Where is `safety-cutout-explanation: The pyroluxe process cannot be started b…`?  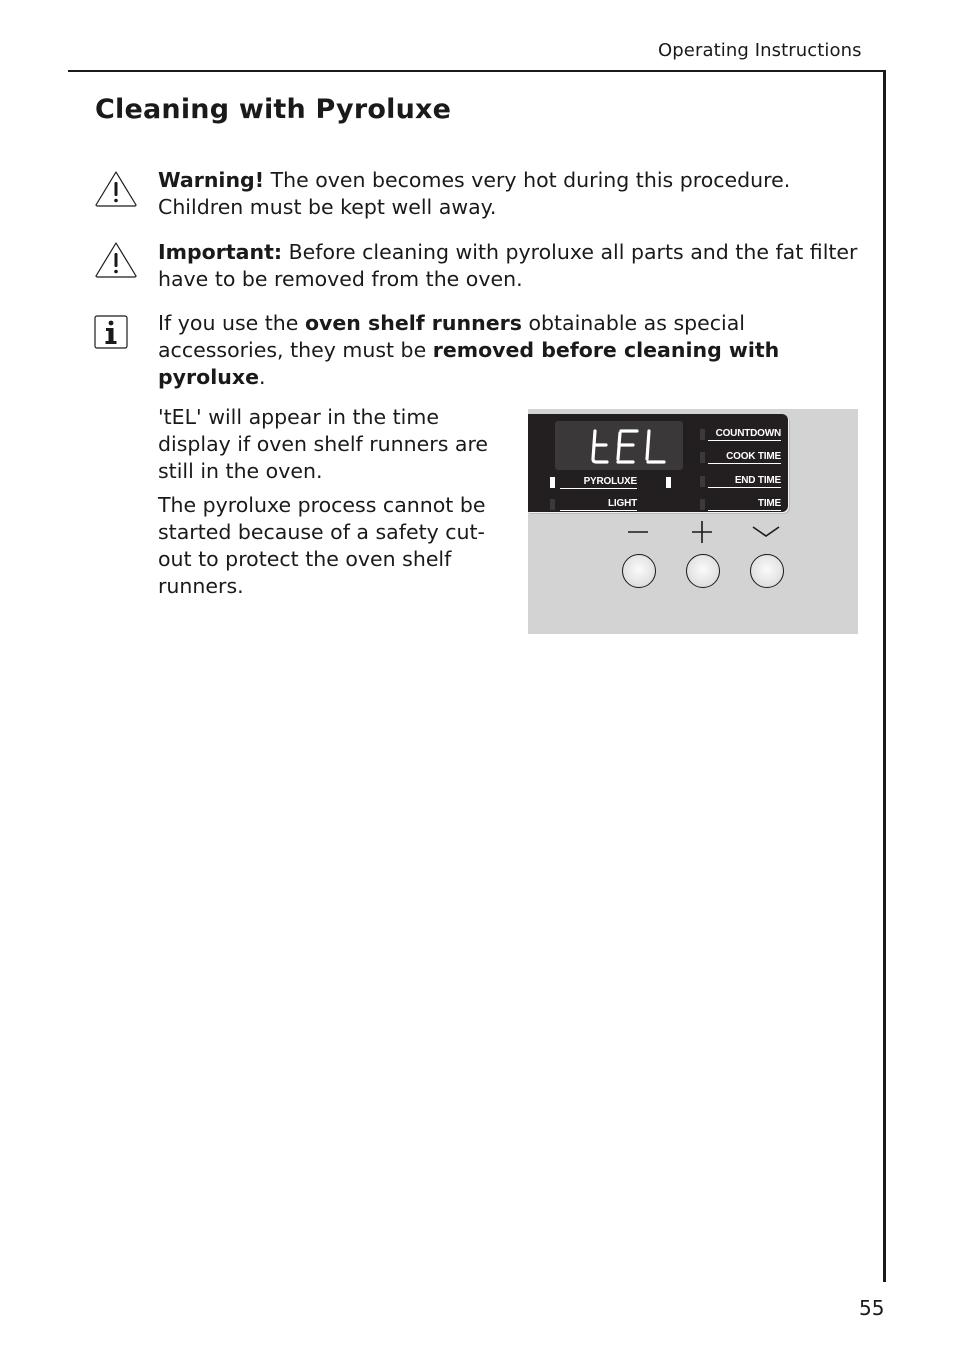 safety-cutout-explanation: The pyroluxe process cannot be started b… is located at coordinates (322, 545).